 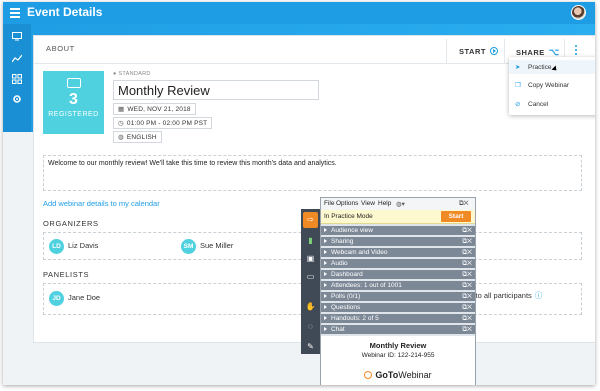 I want to click on globe-icon: ◍, so click(x=121, y=137).